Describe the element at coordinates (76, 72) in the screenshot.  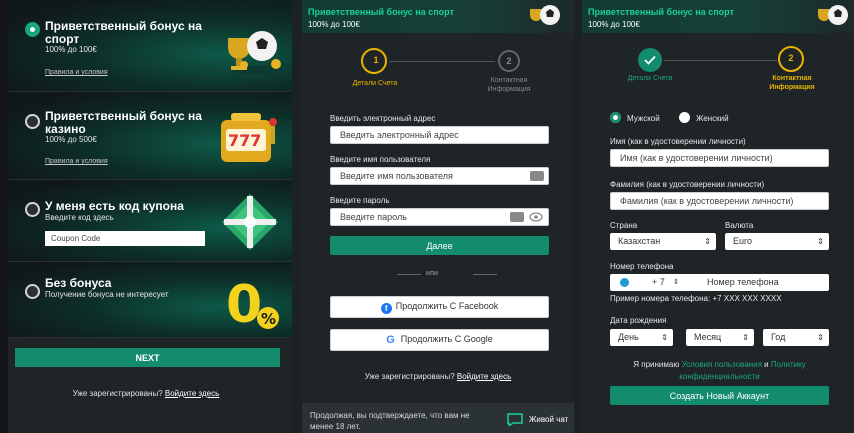
I see `bonus-sport-terms-link: Правила и условия` at that location.